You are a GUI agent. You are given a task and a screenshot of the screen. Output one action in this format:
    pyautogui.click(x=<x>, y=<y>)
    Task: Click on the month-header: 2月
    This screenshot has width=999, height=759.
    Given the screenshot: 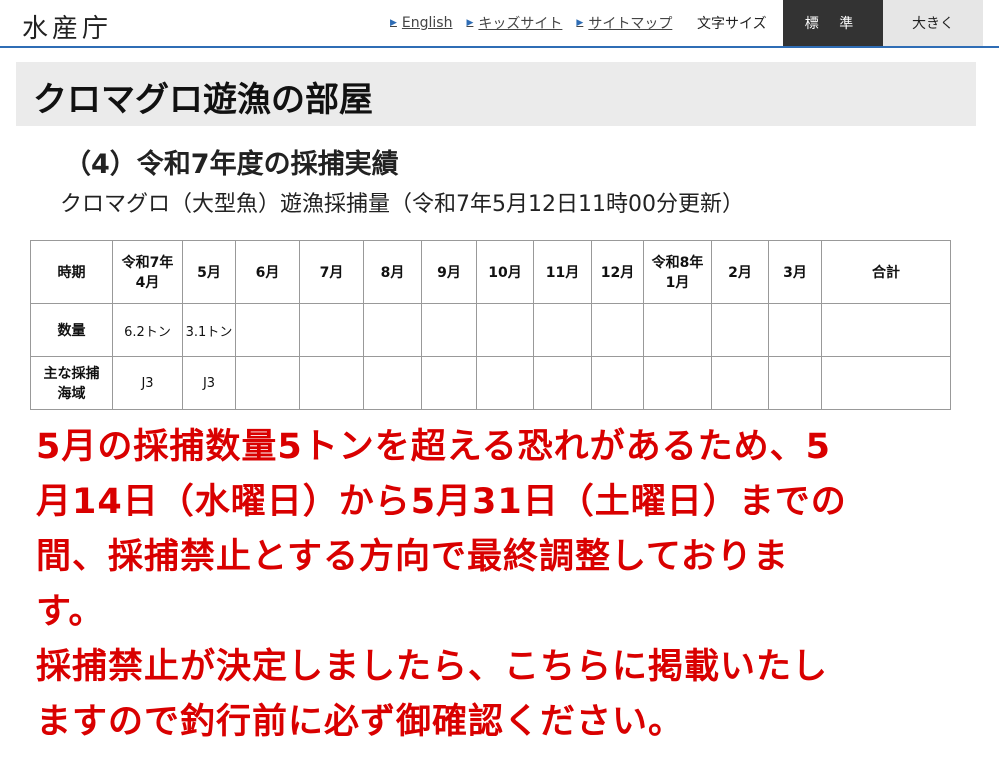 What is the action you would take?
    pyautogui.click(x=740, y=272)
    